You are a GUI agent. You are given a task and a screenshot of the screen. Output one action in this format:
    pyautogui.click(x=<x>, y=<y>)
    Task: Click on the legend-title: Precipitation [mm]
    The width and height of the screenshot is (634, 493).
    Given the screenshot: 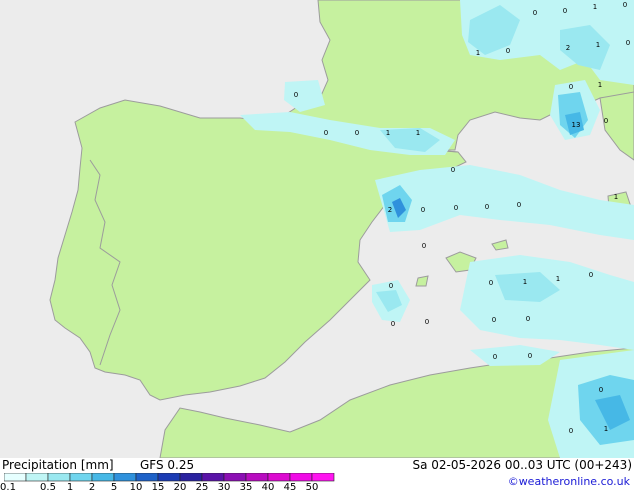 What is the action you would take?
    pyautogui.click(x=58, y=465)
    